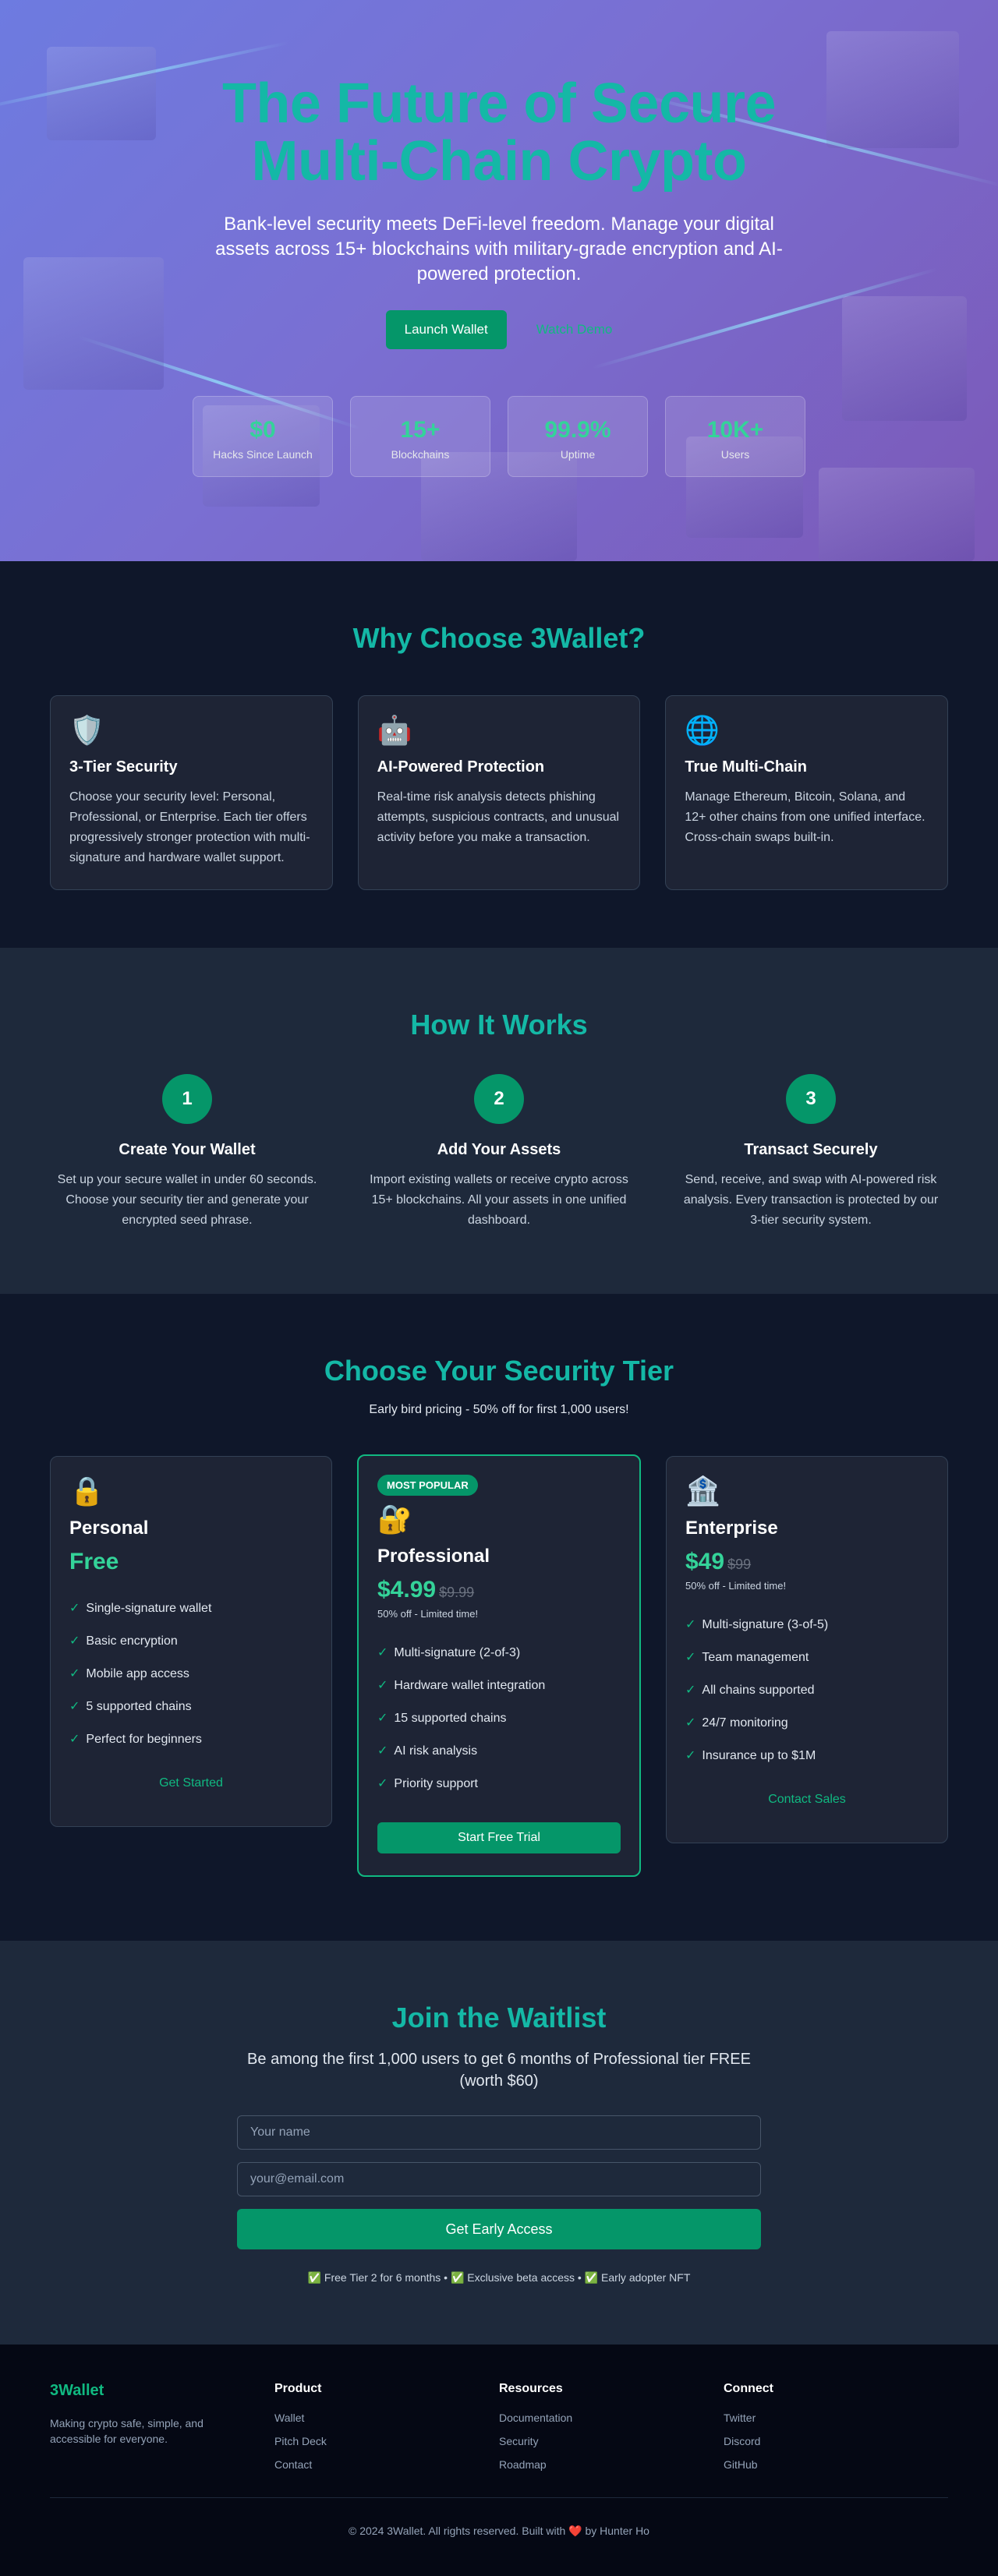  I want to click on footer-link-wallet: Wallet, so click(386, 2418).